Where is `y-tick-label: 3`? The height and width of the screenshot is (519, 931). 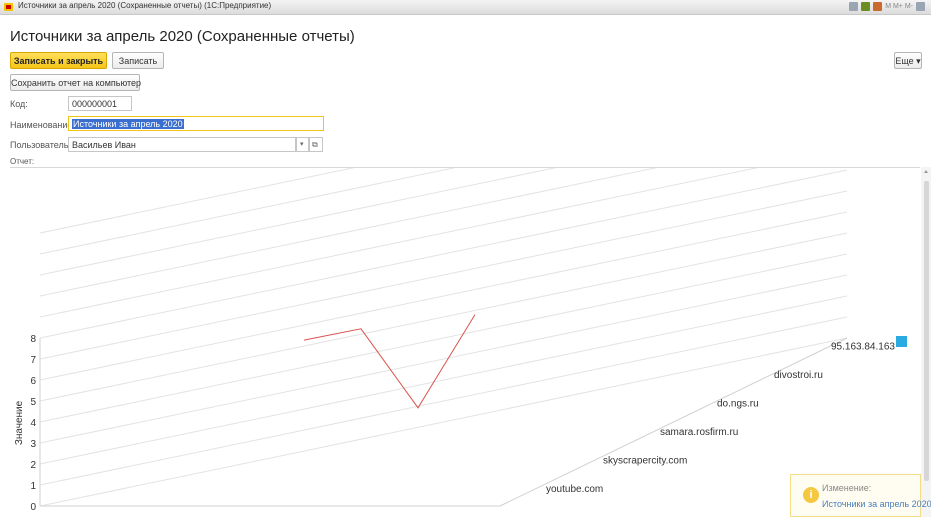 y-tick-label: 3 is located at coordinates (33, 444).